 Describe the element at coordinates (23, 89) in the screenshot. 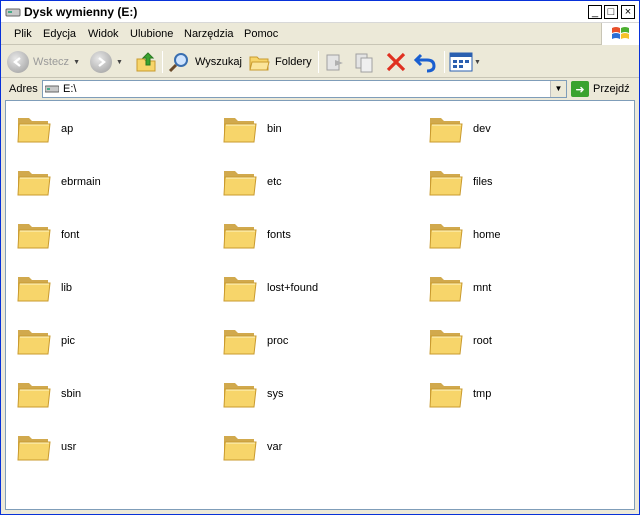

I see `address-label: Adres` at that location.